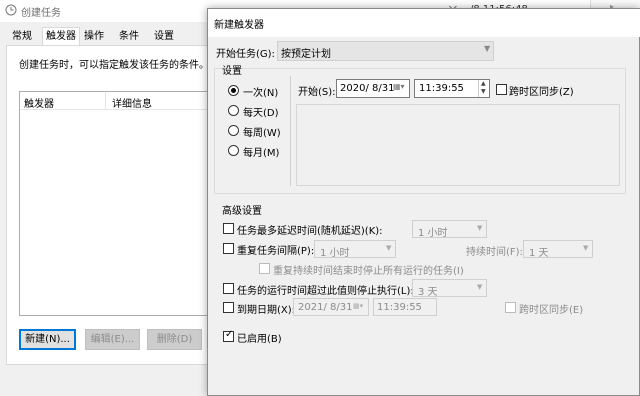 The image size is (640, 396). Describe the element at coordinates (39, 102) in the screenshot. I see `column-header-trigger: 触发器` at that location.